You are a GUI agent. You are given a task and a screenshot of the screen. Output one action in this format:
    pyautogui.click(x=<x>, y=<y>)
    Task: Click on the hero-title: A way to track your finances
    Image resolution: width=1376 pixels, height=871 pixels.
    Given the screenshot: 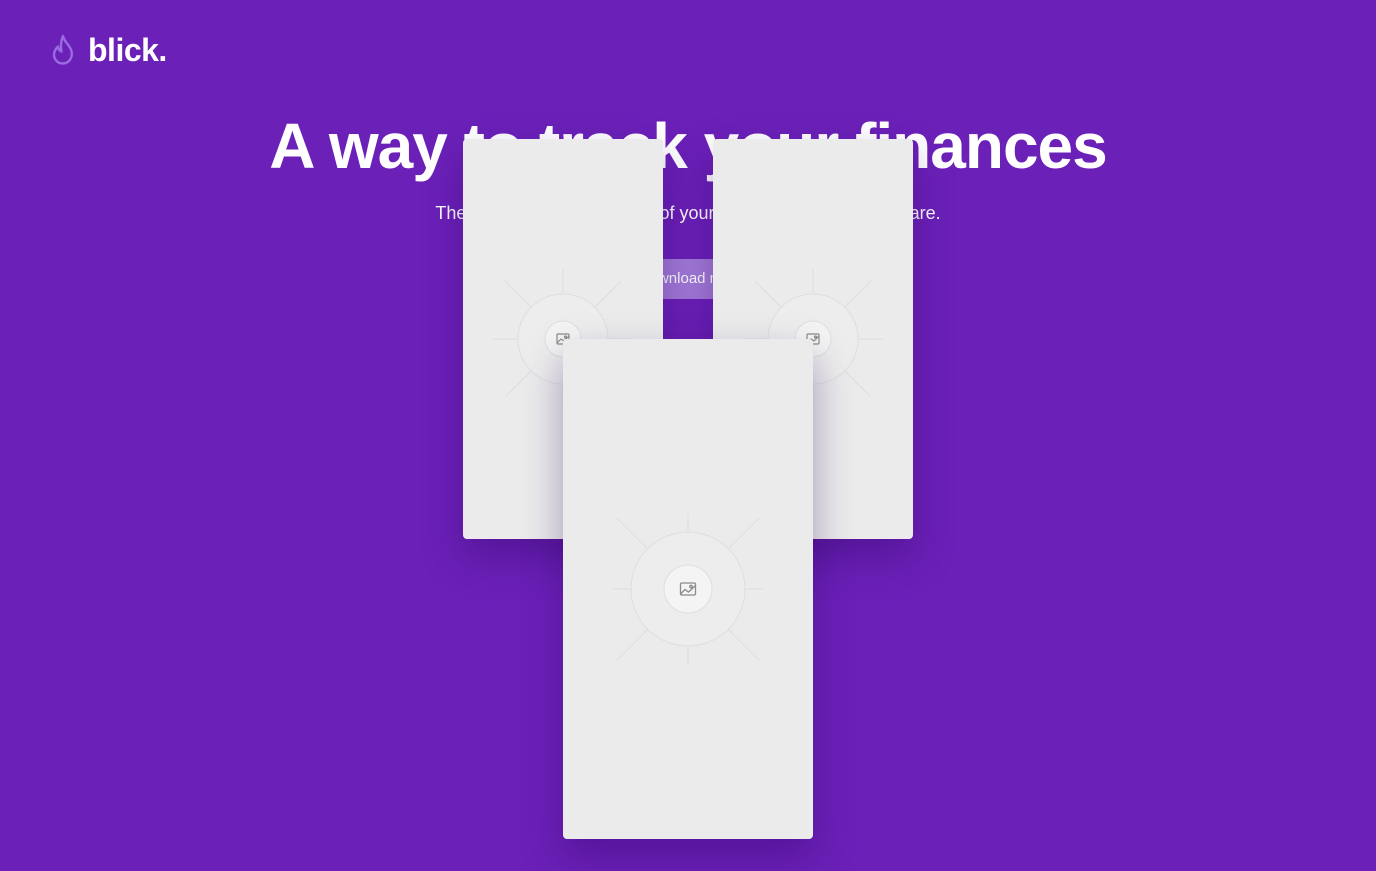 What is the action you would take?
    pyautogui.click(x=688, y=146)
    